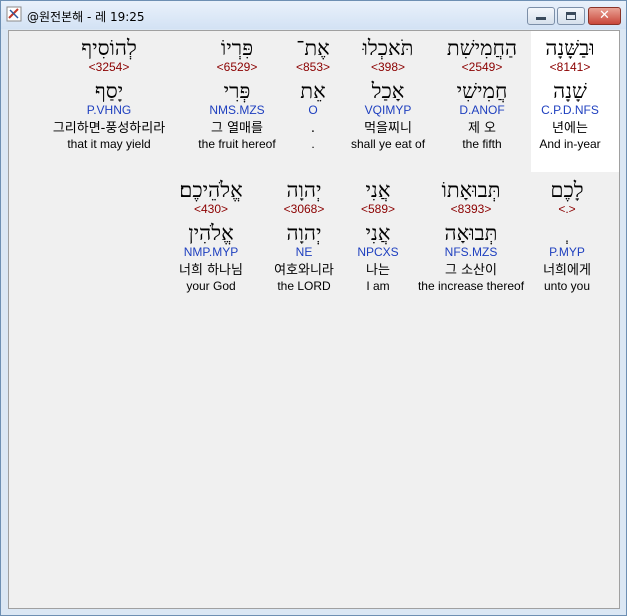 This screenshot has height=616, width=627. What do you see at coordinates (313, 15) in the screenshot?
I see `title-bar: @원전본해 - 레 19:25 ✕` at bounding box center [313, 15].